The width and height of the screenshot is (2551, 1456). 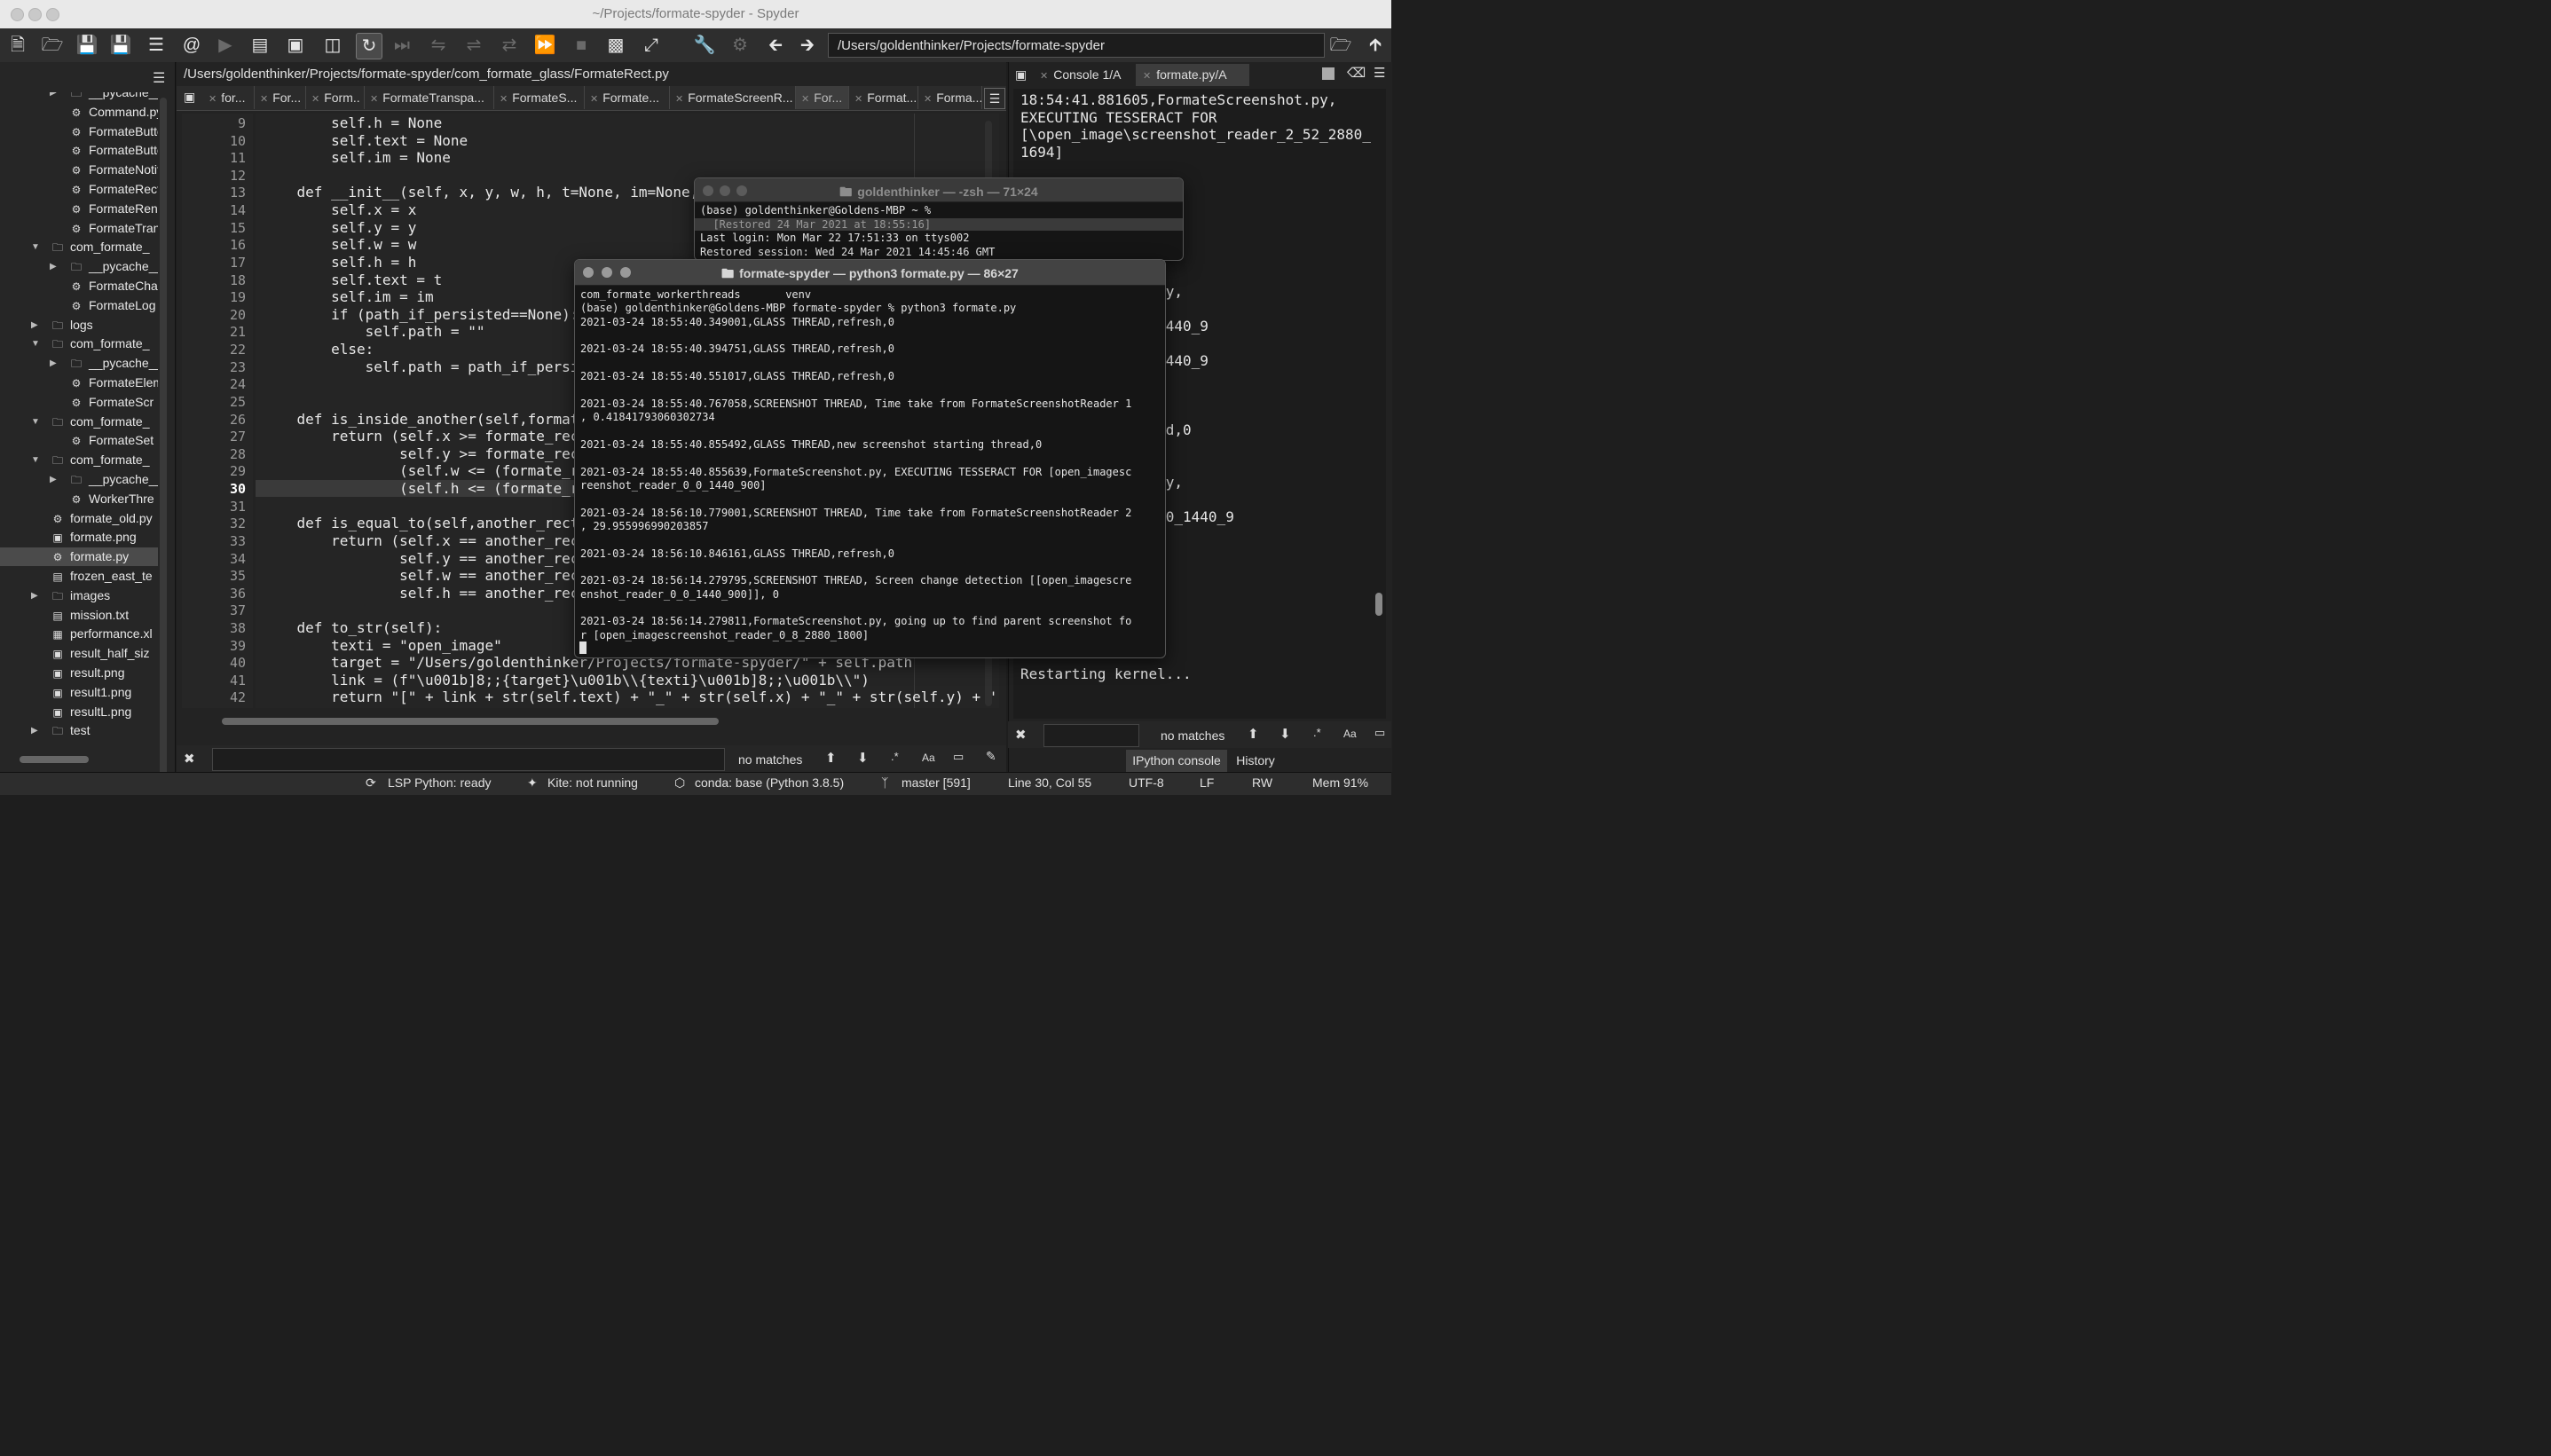 I want to click on eraser-icon: ⌫, so click(x=1356, y=73).